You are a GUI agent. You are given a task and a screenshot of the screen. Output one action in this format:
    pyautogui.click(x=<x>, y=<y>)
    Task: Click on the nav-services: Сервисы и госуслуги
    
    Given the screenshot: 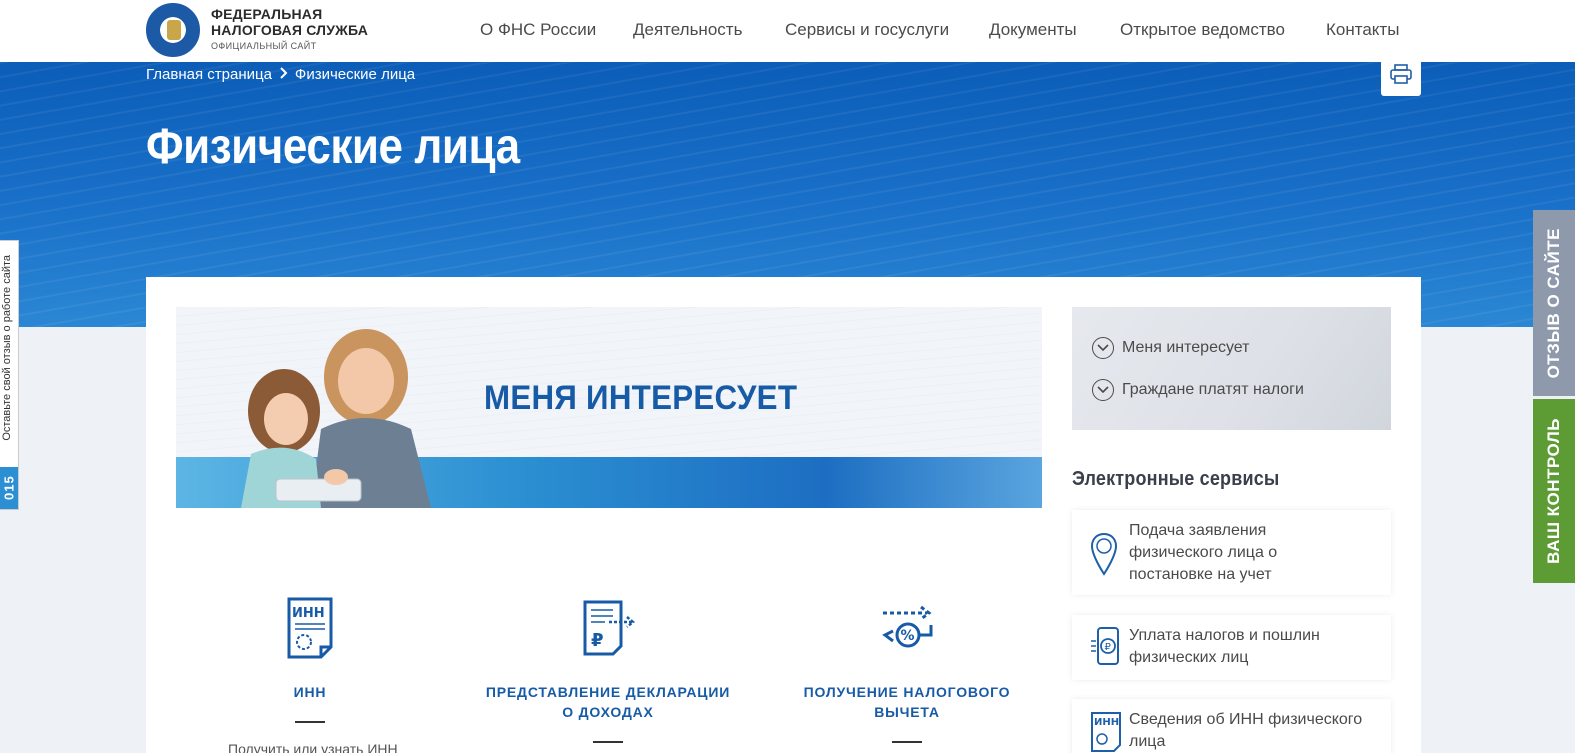 What is the action you would take?
    pyautogui.click(x=867, y=30)
    